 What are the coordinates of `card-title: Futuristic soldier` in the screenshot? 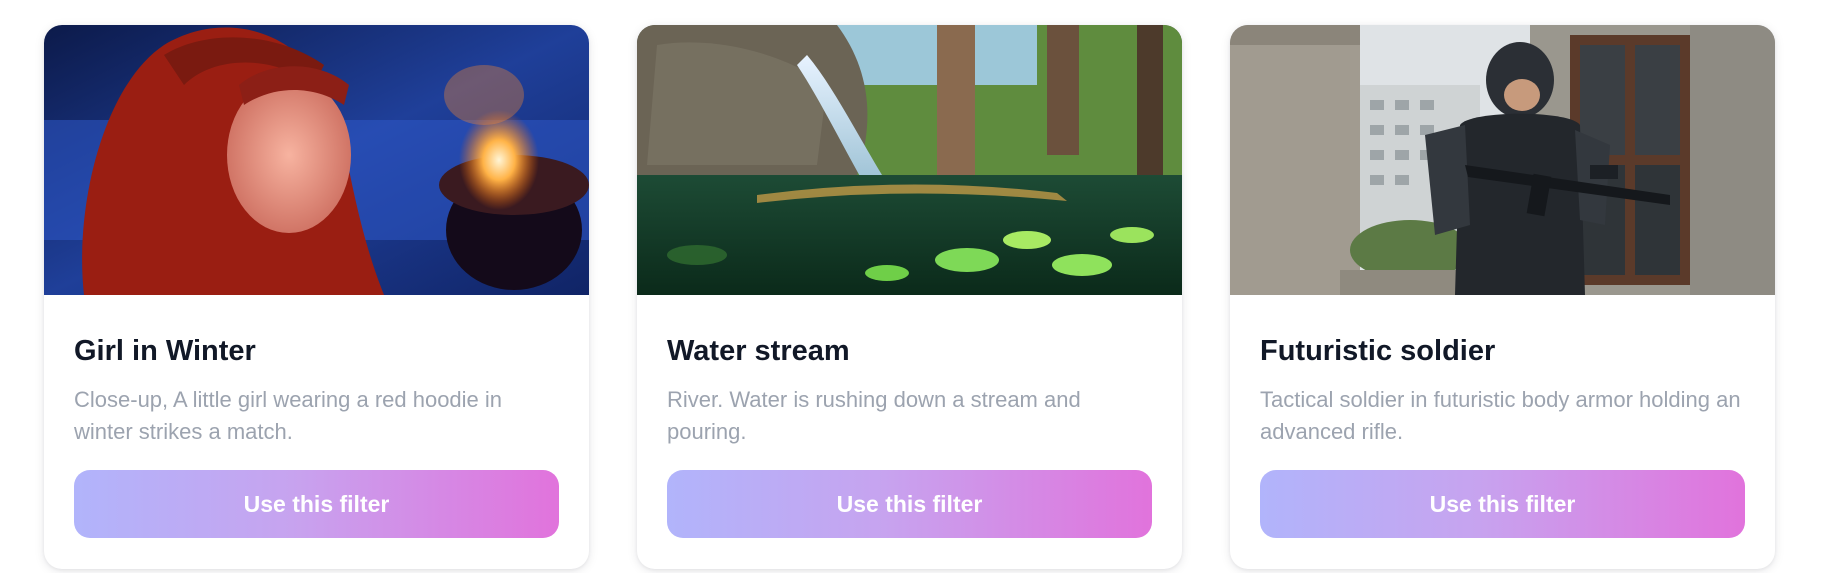 It's located at (1378, 351).